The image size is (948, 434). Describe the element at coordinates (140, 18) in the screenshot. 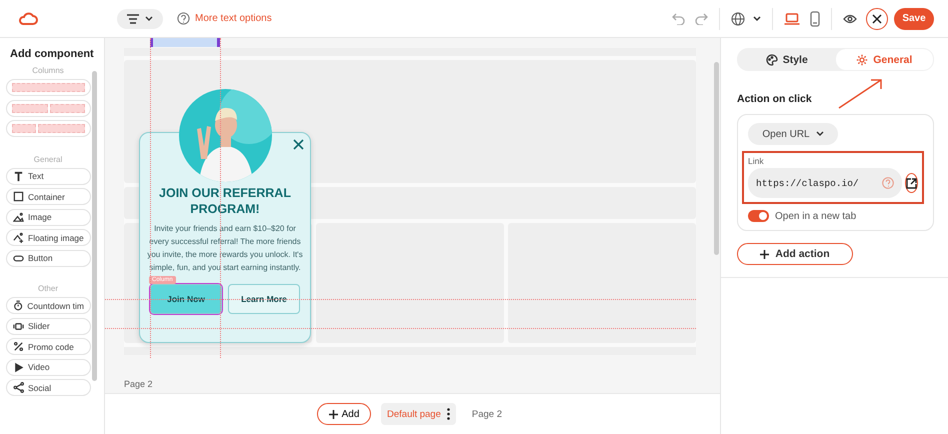

I see `align-dropdown` at that location.